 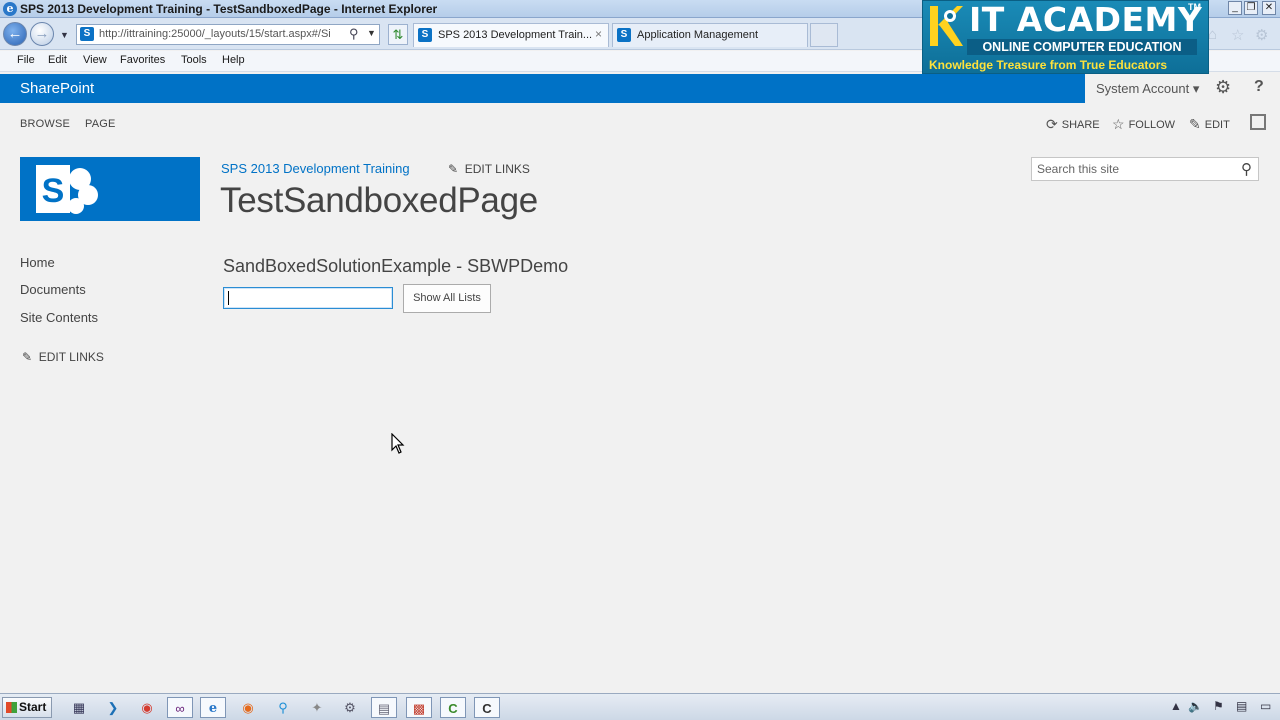 What do you see at coordinates (213, 707) in the screenshot?
I see `internet-explorer-icon: e` at bounding box center [213, 707].